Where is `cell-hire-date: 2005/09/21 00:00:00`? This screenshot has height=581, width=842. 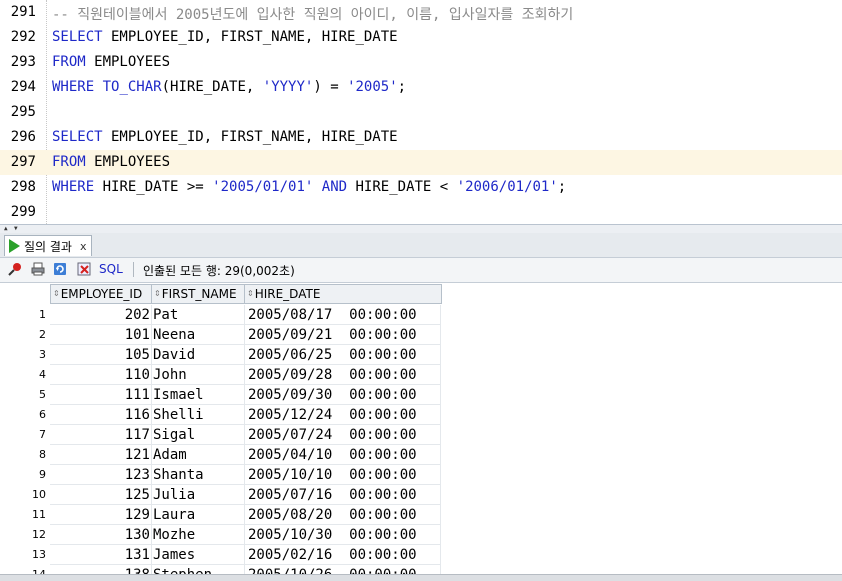
cell-hire-date: 2005/09/21 00:00:00 is located at coordinates (343, 335).